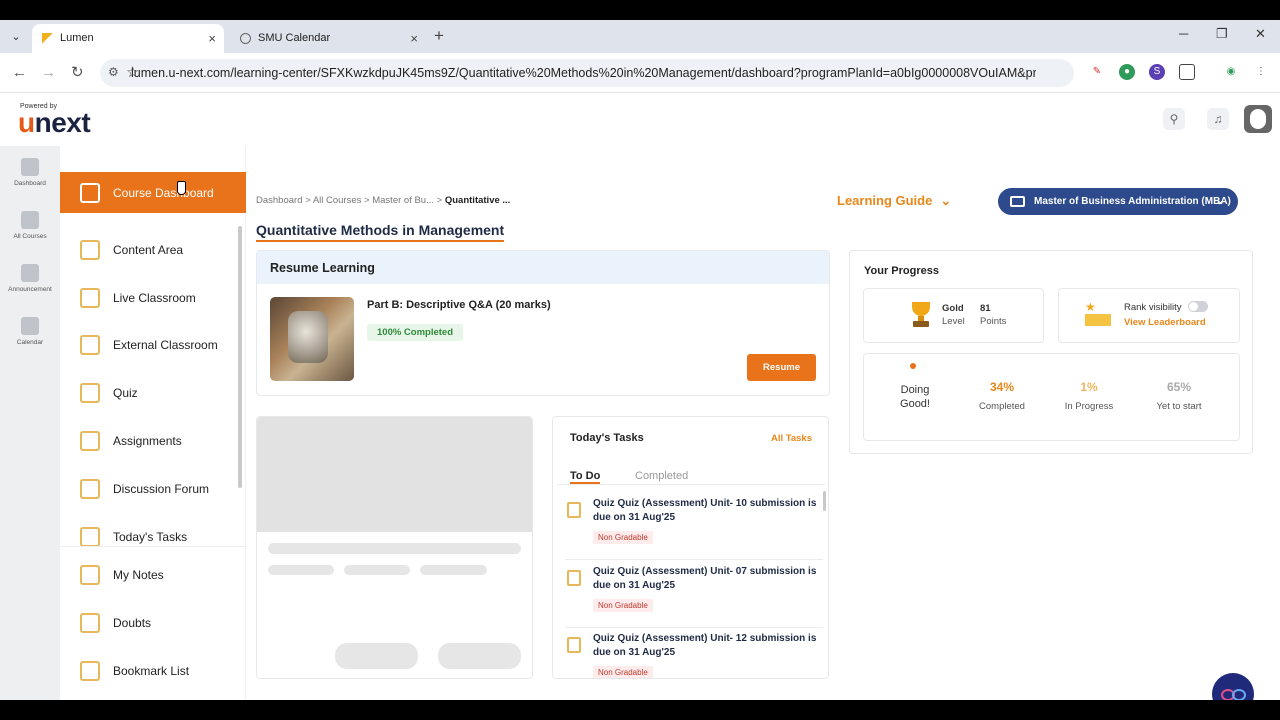 This screenshot has height=720, width=1280. What do you see at coordinates (1165, 322) in the screenshot?
I see `view-leaderboard-link: View Leaderboard` at bounding box center [1165, 322].